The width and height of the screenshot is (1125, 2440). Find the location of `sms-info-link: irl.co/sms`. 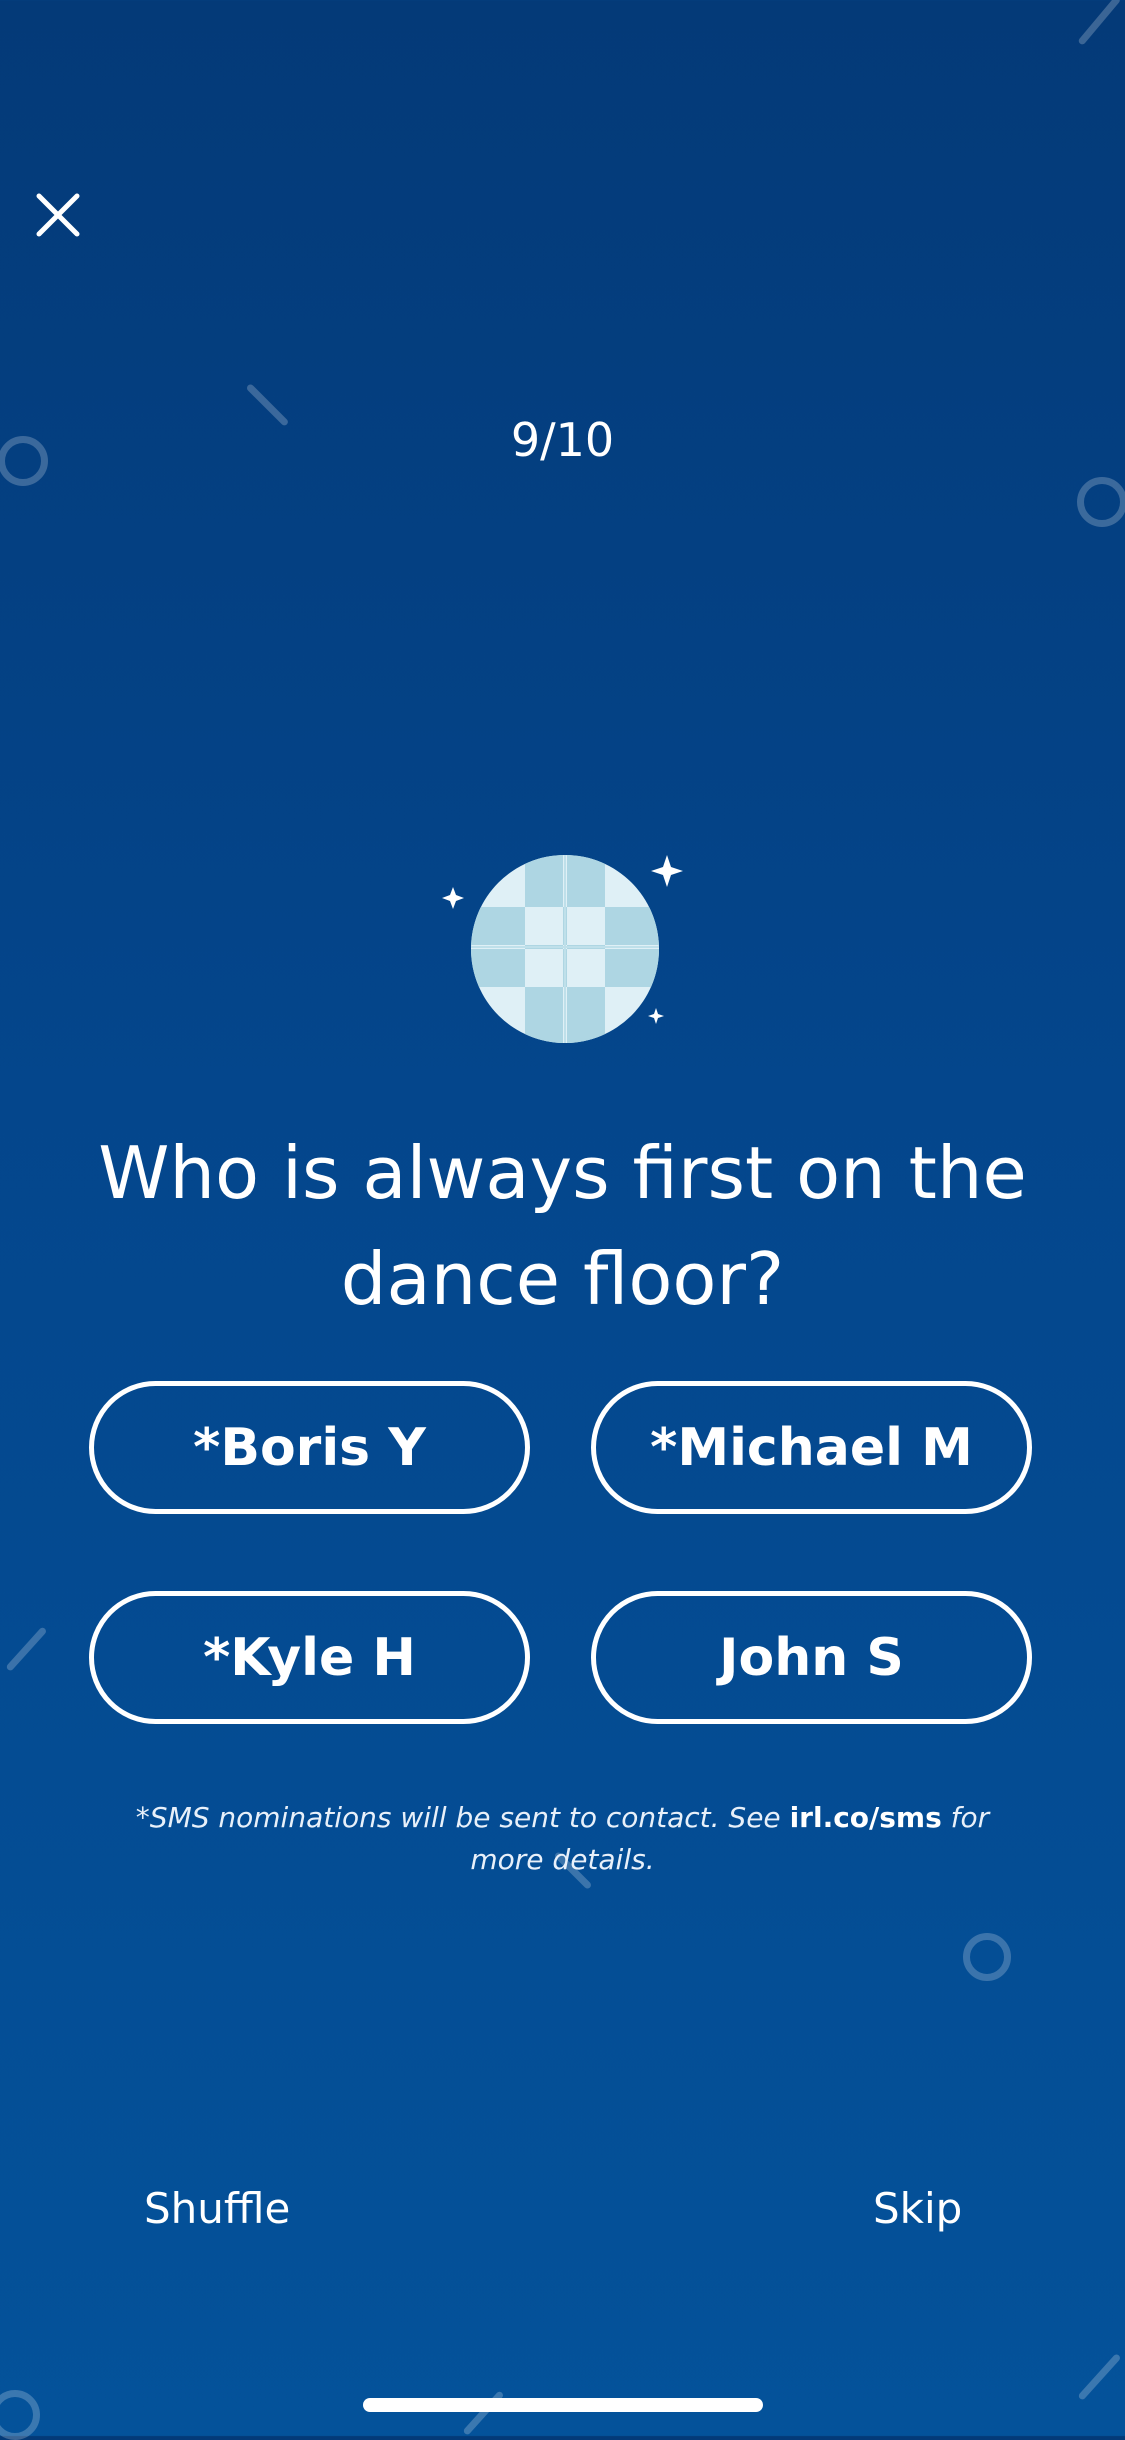

sms-info-link: irl.co/sms is located at coordinates (866, 1817).